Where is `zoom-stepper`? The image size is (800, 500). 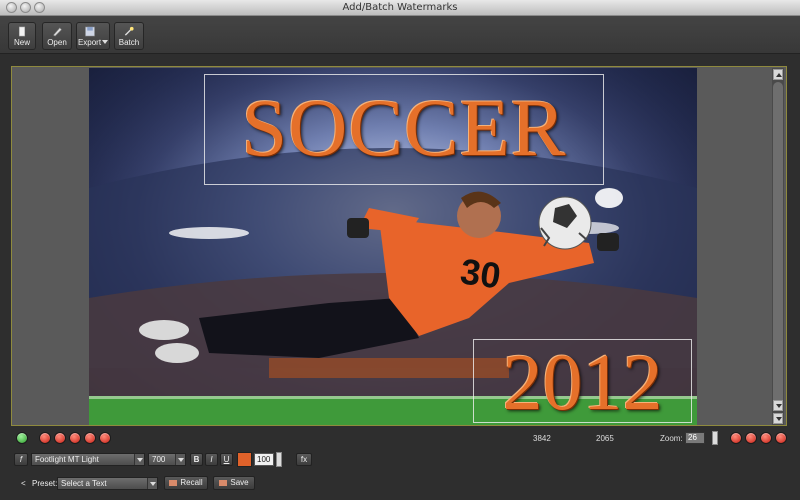 zoom-stepper is located at coordinates (715, 438).